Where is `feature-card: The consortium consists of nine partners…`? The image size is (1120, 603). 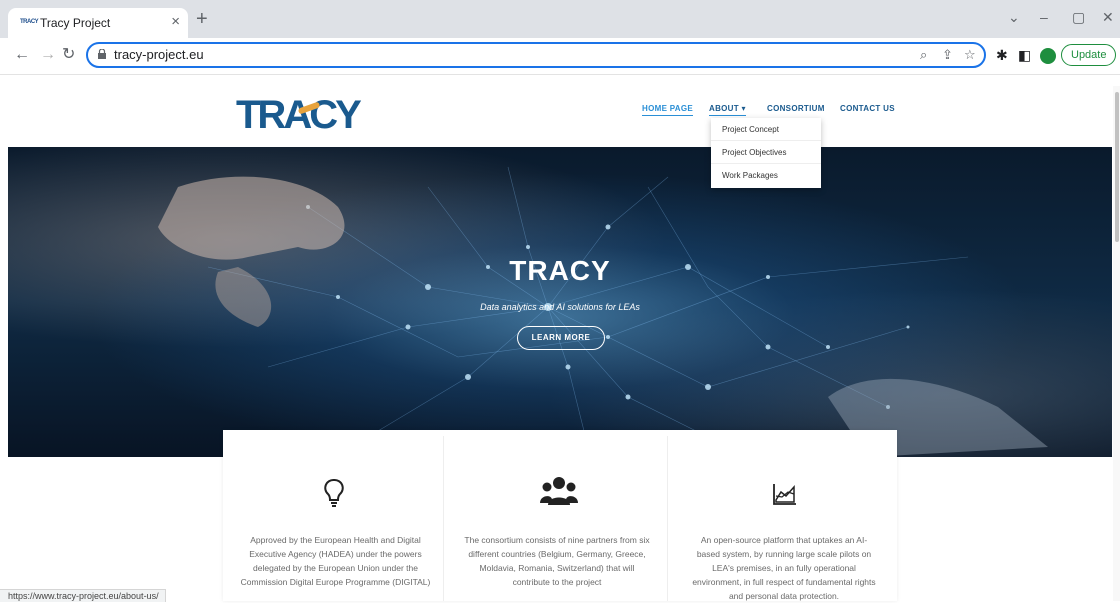
feature-card: The consortium consists of nine partners… is located at coordinates (556, 515).